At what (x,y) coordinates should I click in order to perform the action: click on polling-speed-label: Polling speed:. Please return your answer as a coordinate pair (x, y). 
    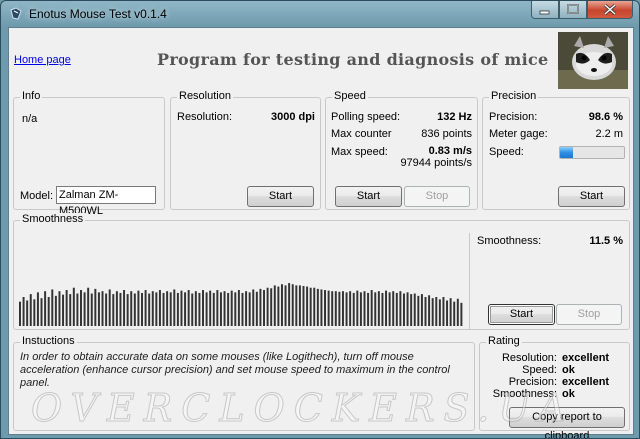
    Looking at the image, I should click on (366, 117).